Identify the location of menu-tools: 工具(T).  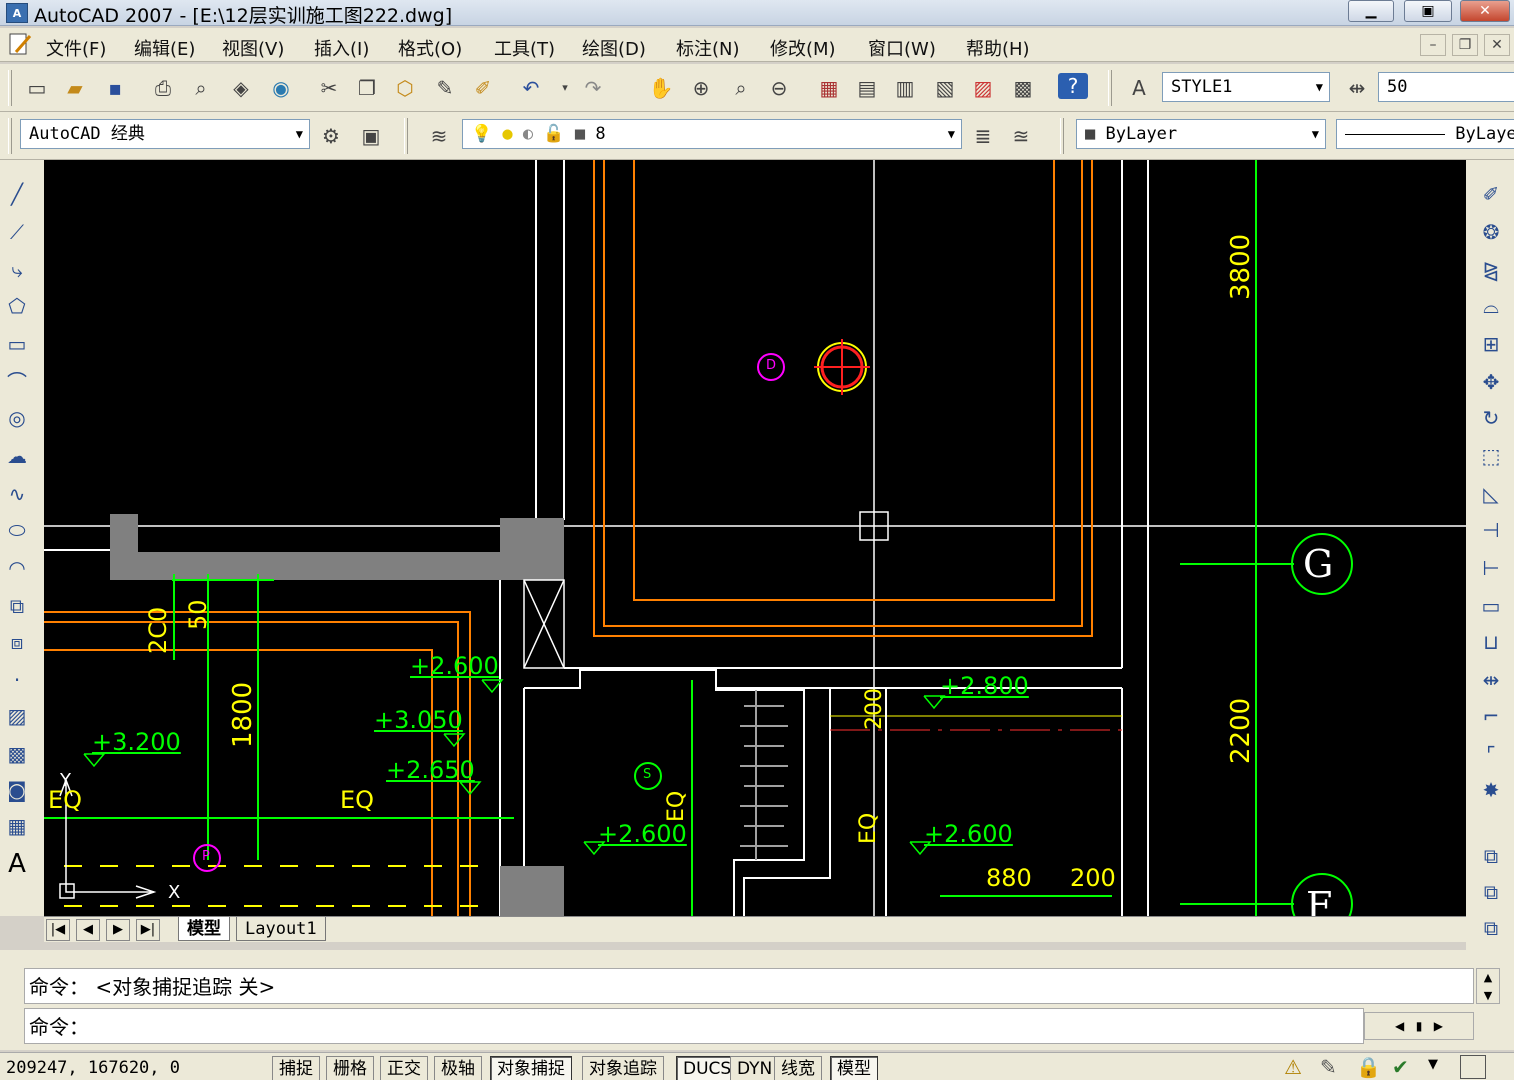
(524, 48).